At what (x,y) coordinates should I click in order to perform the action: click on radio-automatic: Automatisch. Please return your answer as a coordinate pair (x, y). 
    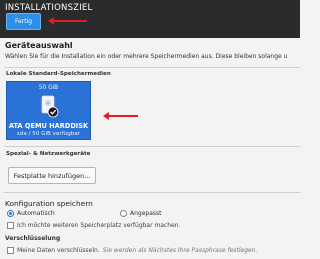
    Looking at the image, I should click on (31, 213).